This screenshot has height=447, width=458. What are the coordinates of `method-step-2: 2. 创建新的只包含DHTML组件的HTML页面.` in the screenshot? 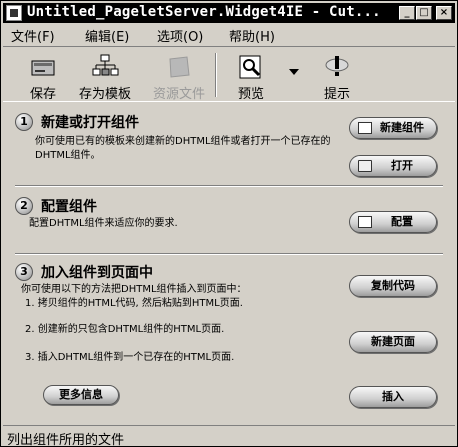 It's located at (125, 329).